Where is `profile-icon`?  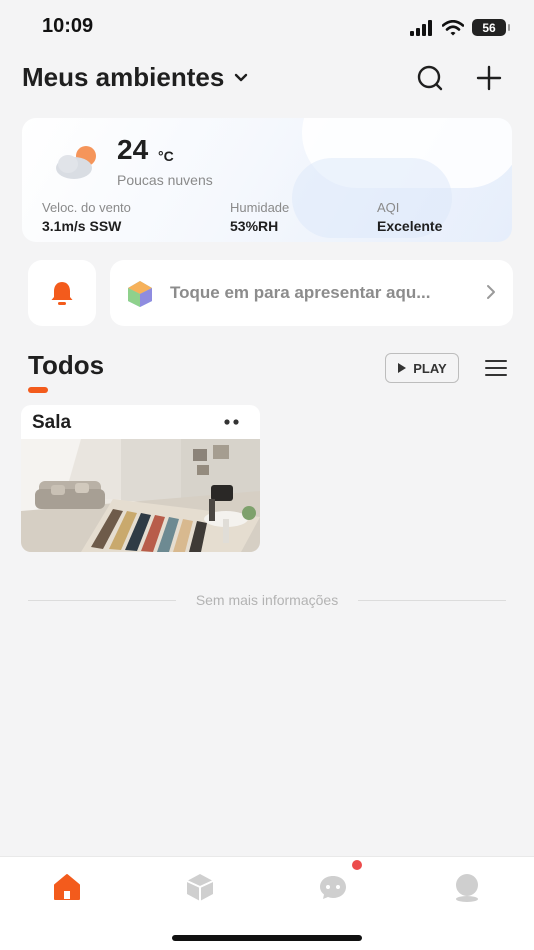
profile-icon is located at coordinates (467, 888).